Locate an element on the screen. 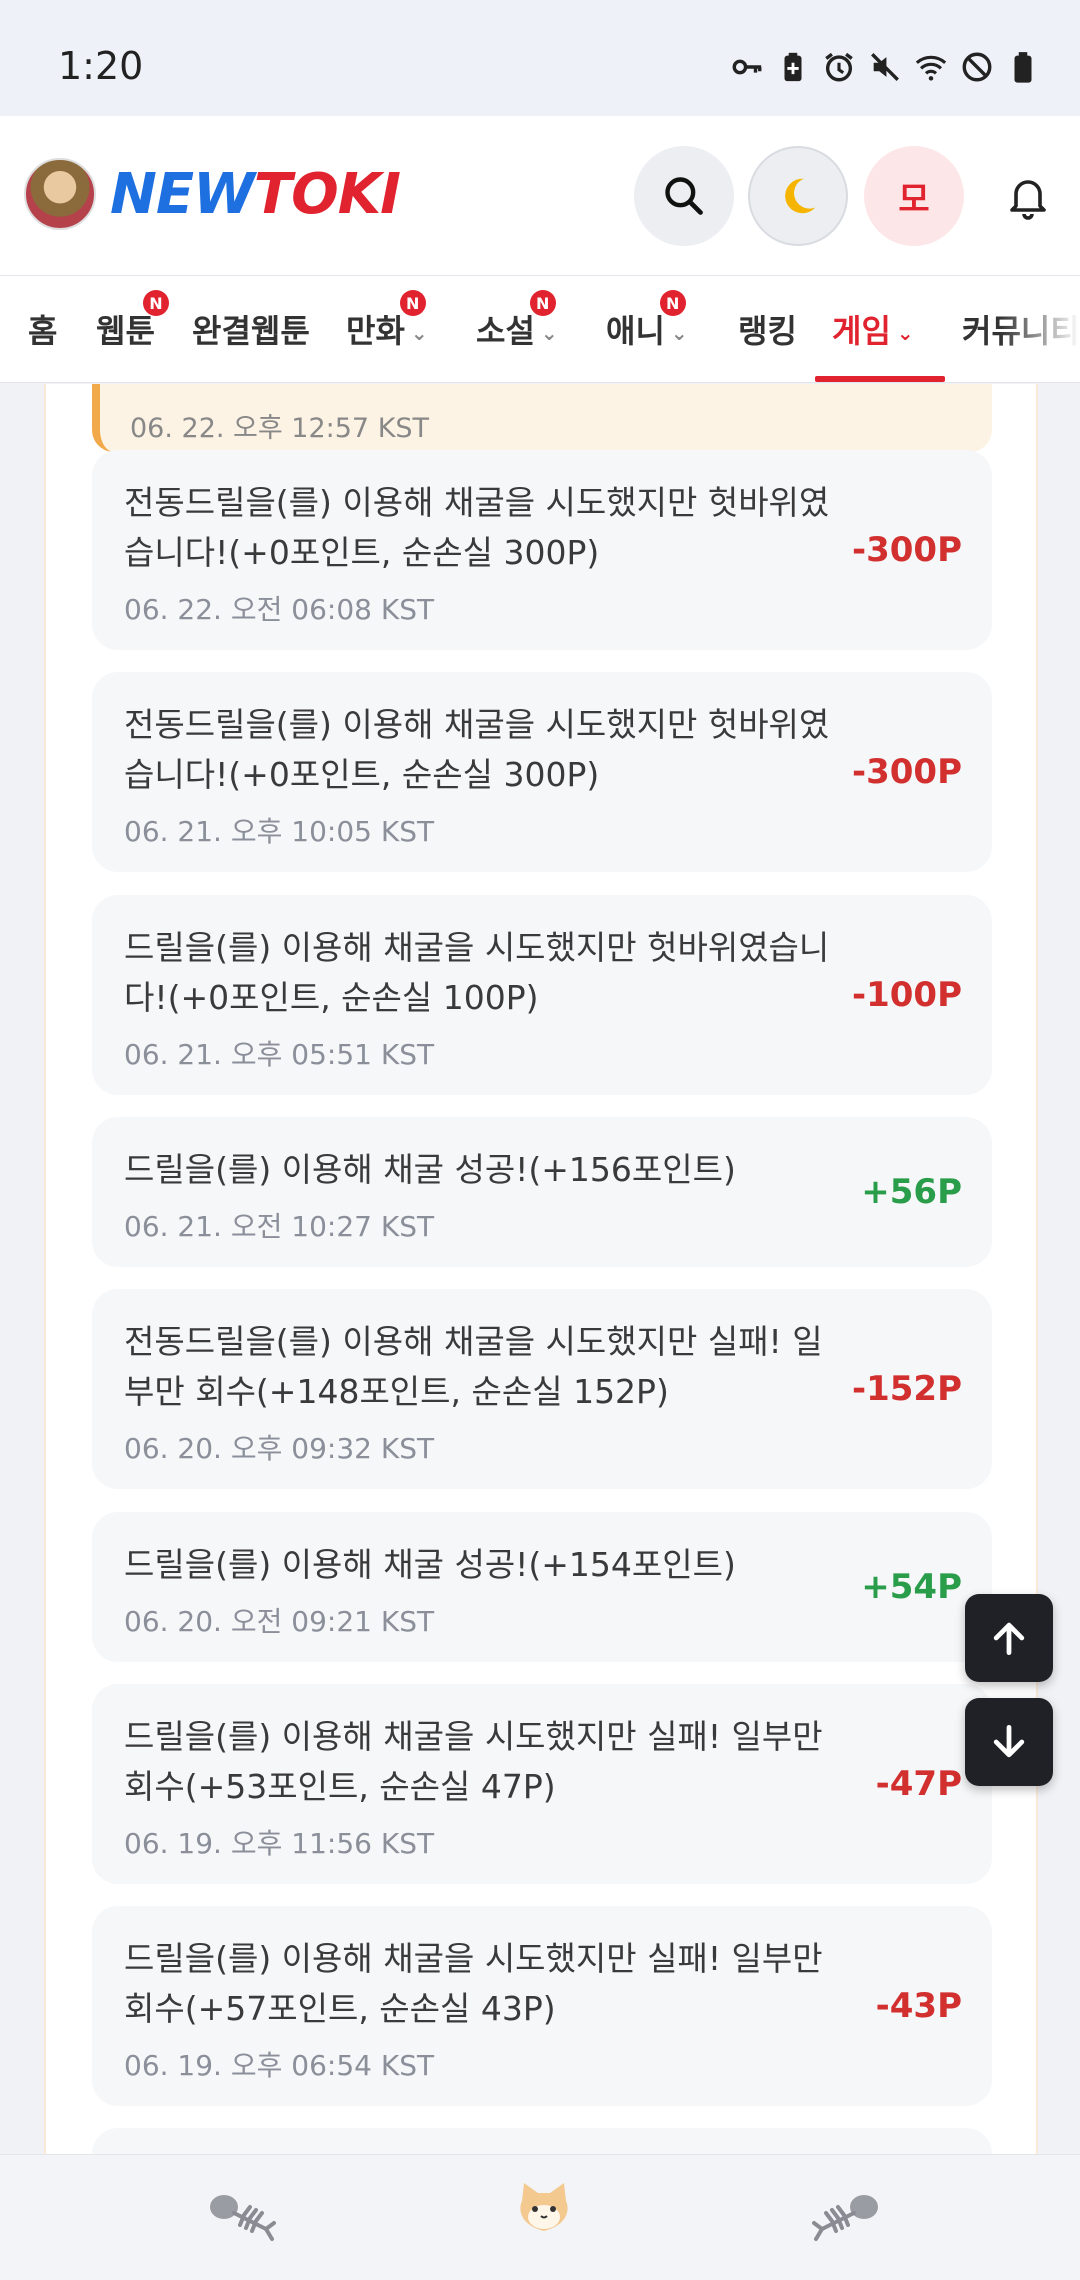 The image size is (1080, 2280). history-amount: -47P is located at coordinates (918, 1784).